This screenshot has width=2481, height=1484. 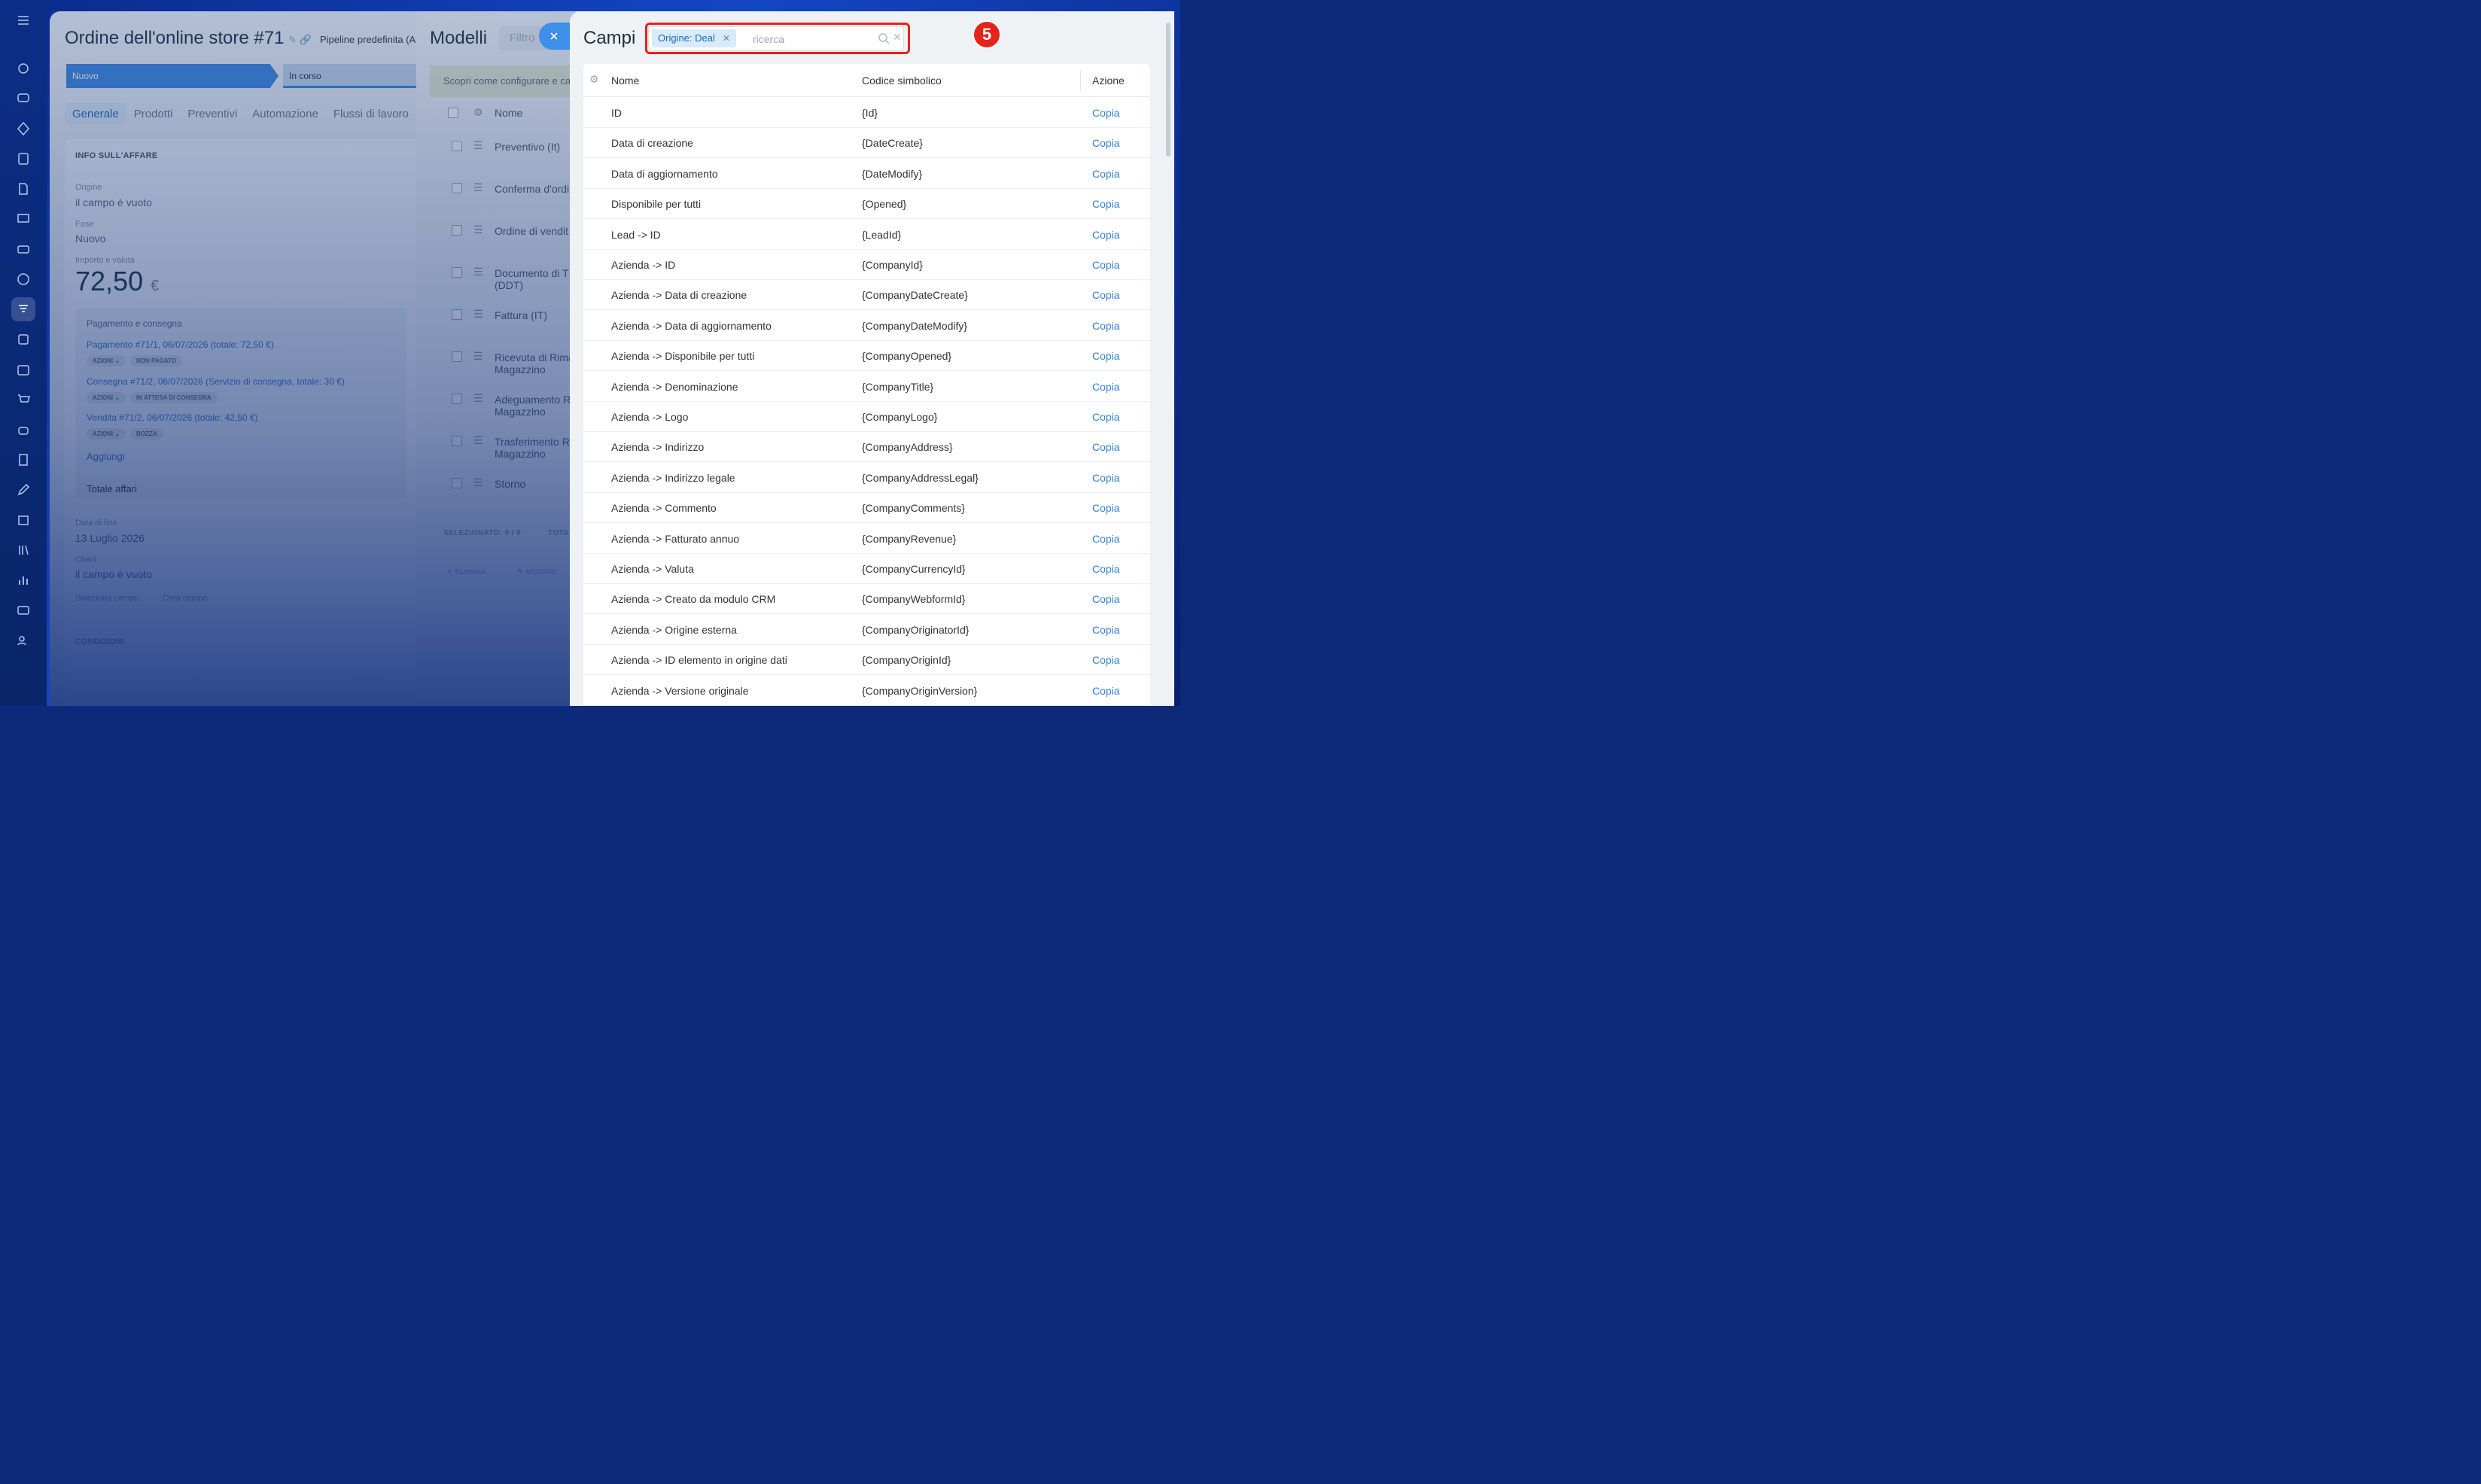 What do you see at coordinates (23, 159) in the screenshot?
I see `news-icon` at bounding box center [23, 159].